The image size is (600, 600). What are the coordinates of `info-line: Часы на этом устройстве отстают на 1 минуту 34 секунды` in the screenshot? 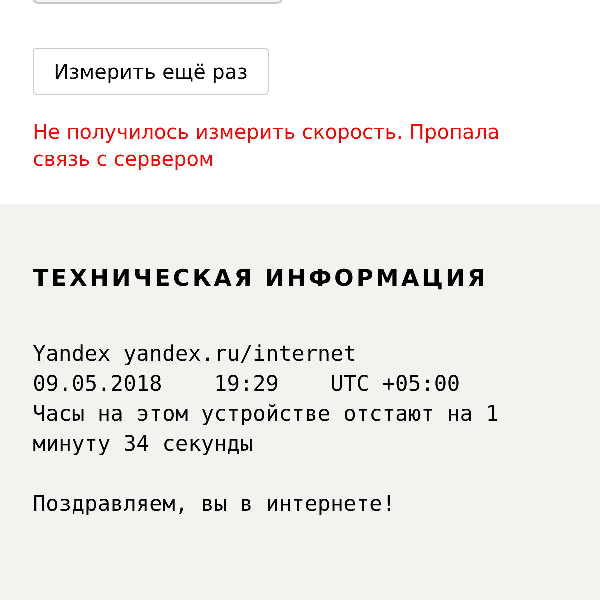 It's located at (266, 430).